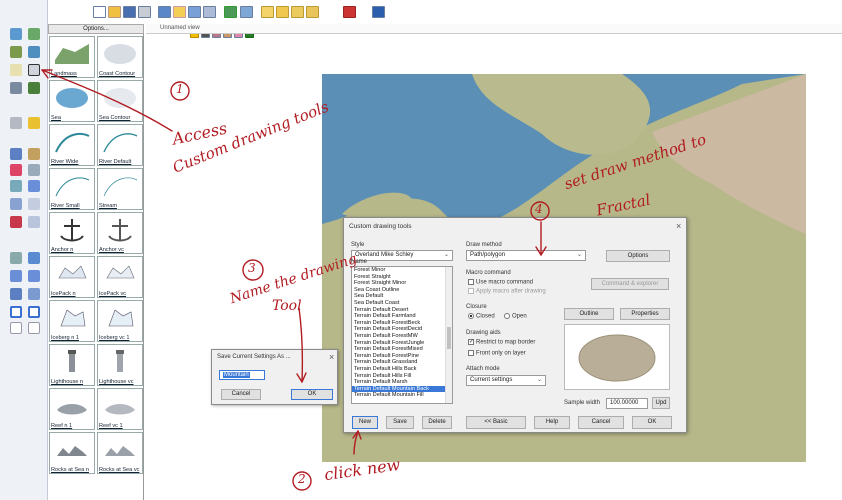  What do you see at coordinates (287, 306) in the screenshot?
I see `annotation-step3-line2: Tool` at bounding box center [287, 306].